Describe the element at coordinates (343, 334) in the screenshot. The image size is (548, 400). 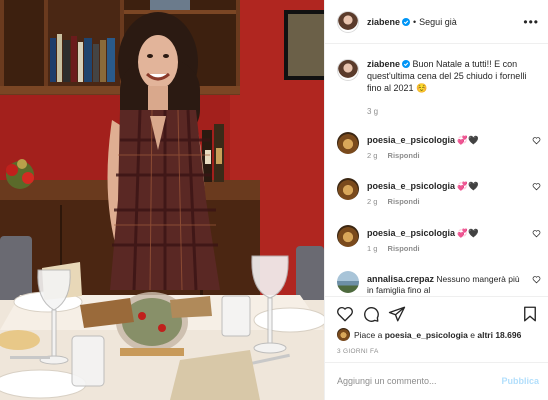
I see `liker-avatar` at that location.